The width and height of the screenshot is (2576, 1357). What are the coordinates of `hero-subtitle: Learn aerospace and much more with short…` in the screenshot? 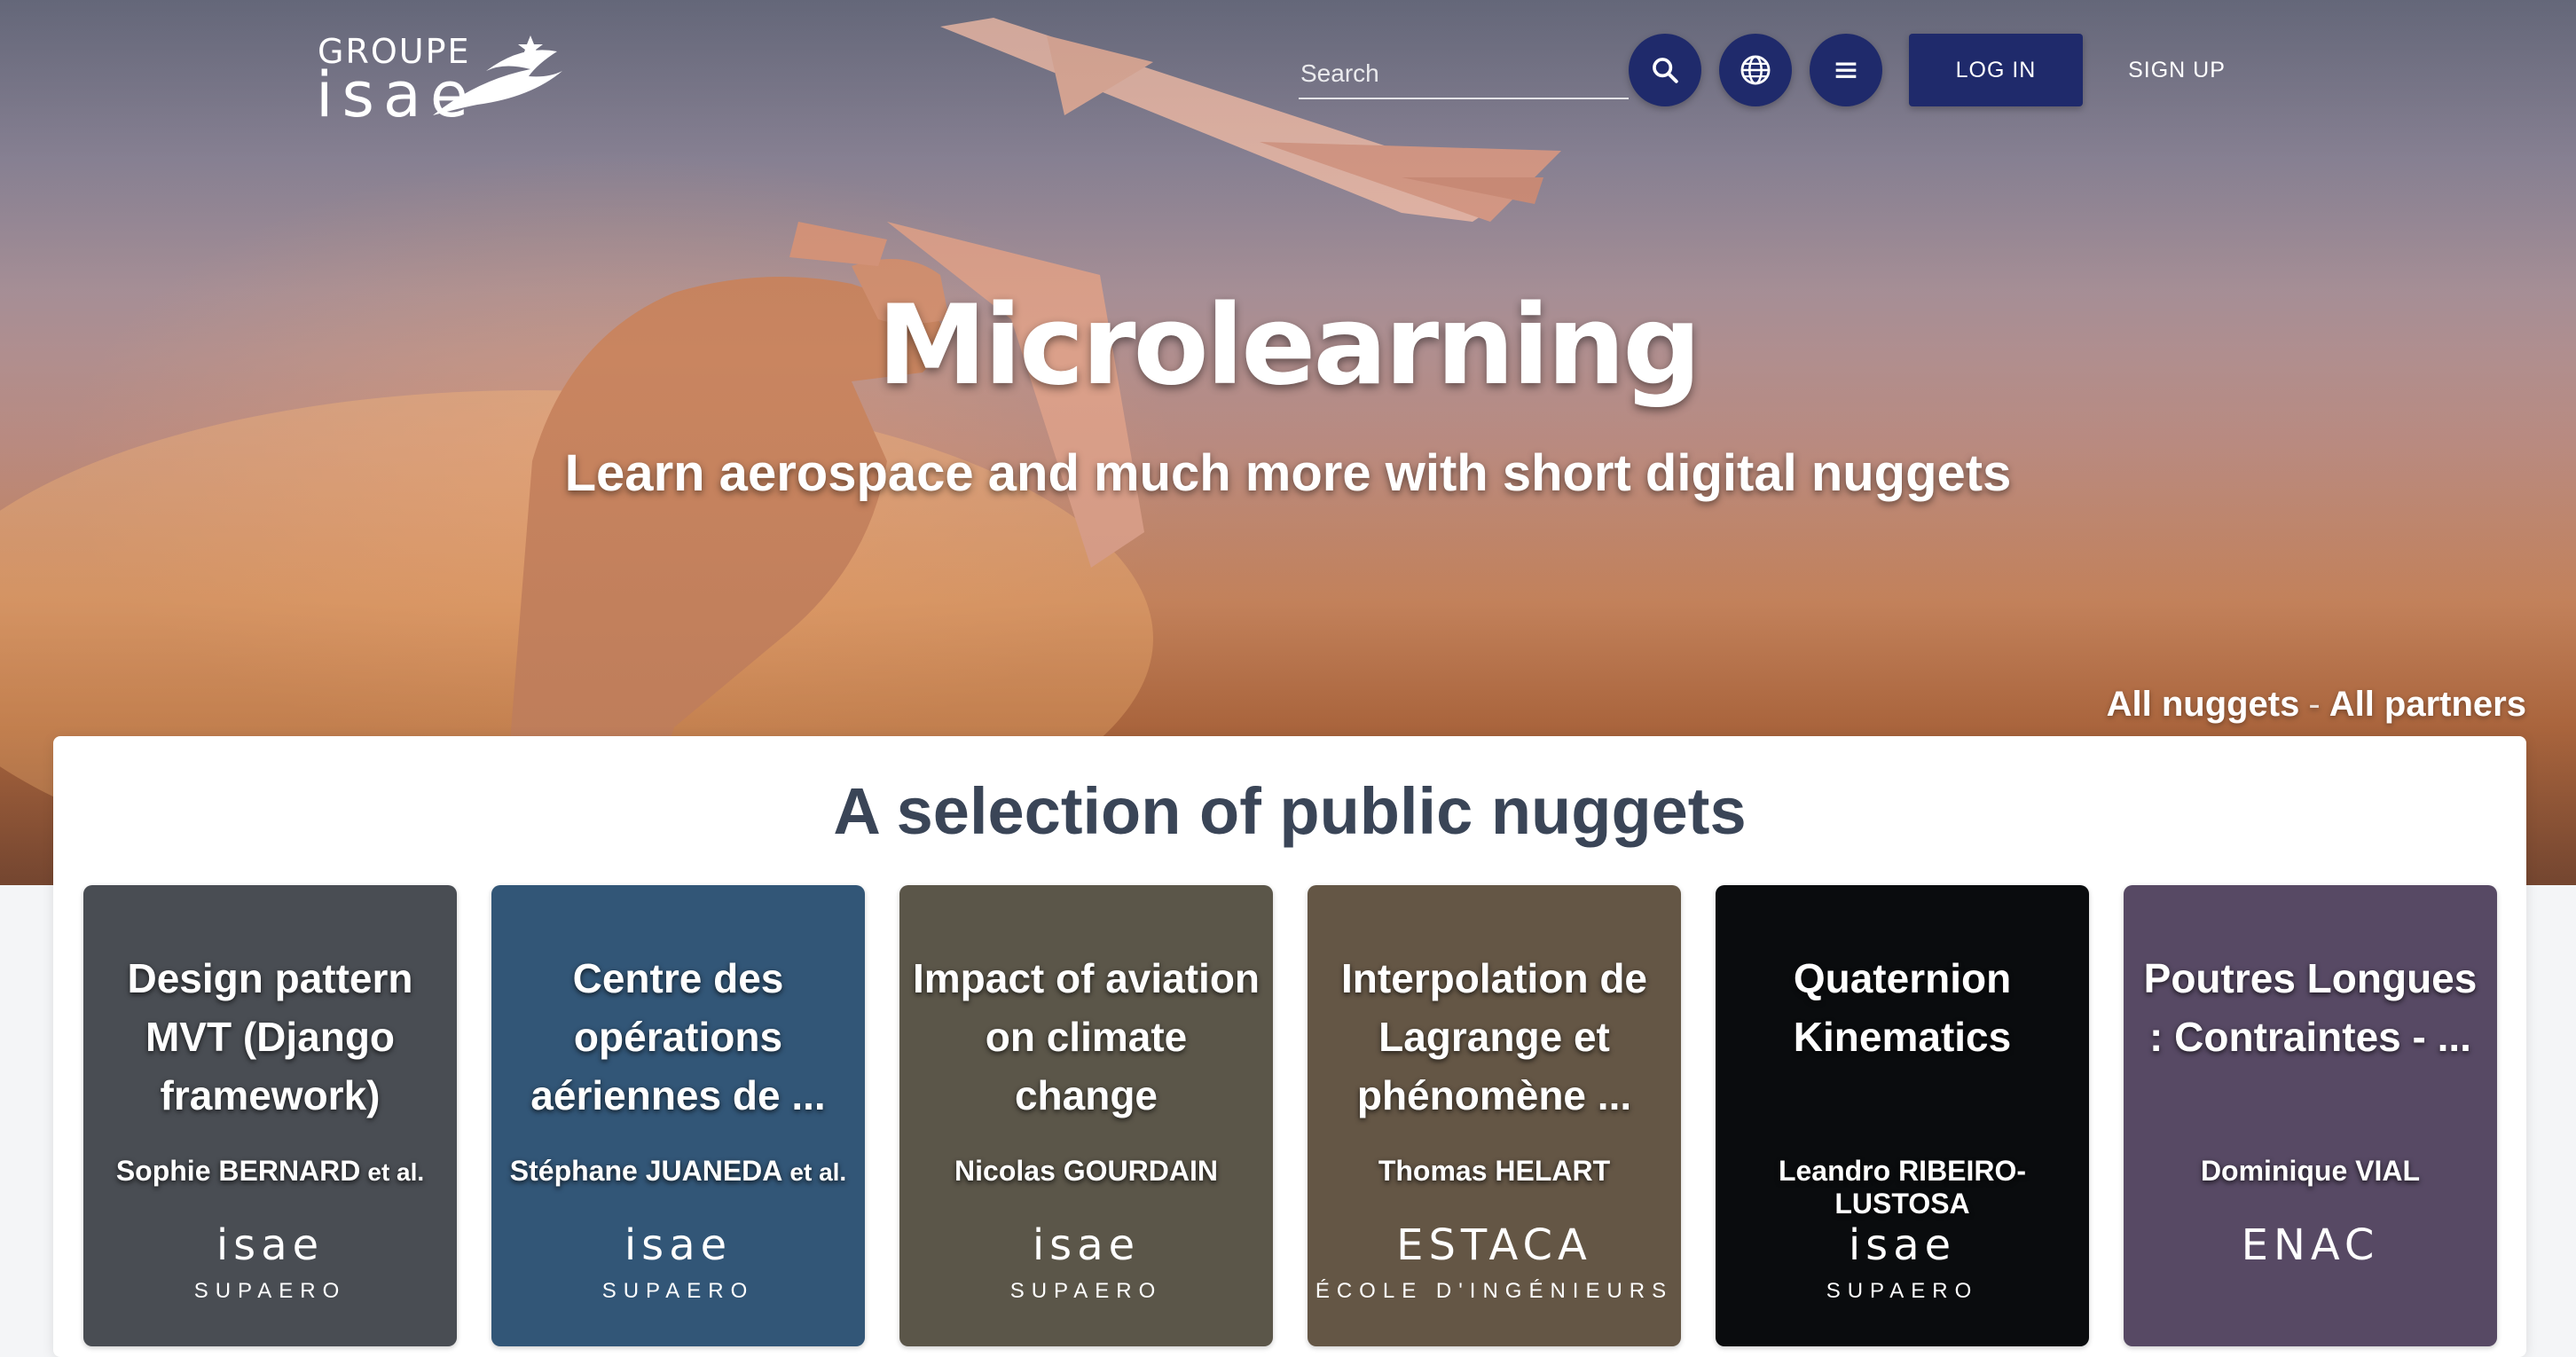 It's located at (1288, 473).